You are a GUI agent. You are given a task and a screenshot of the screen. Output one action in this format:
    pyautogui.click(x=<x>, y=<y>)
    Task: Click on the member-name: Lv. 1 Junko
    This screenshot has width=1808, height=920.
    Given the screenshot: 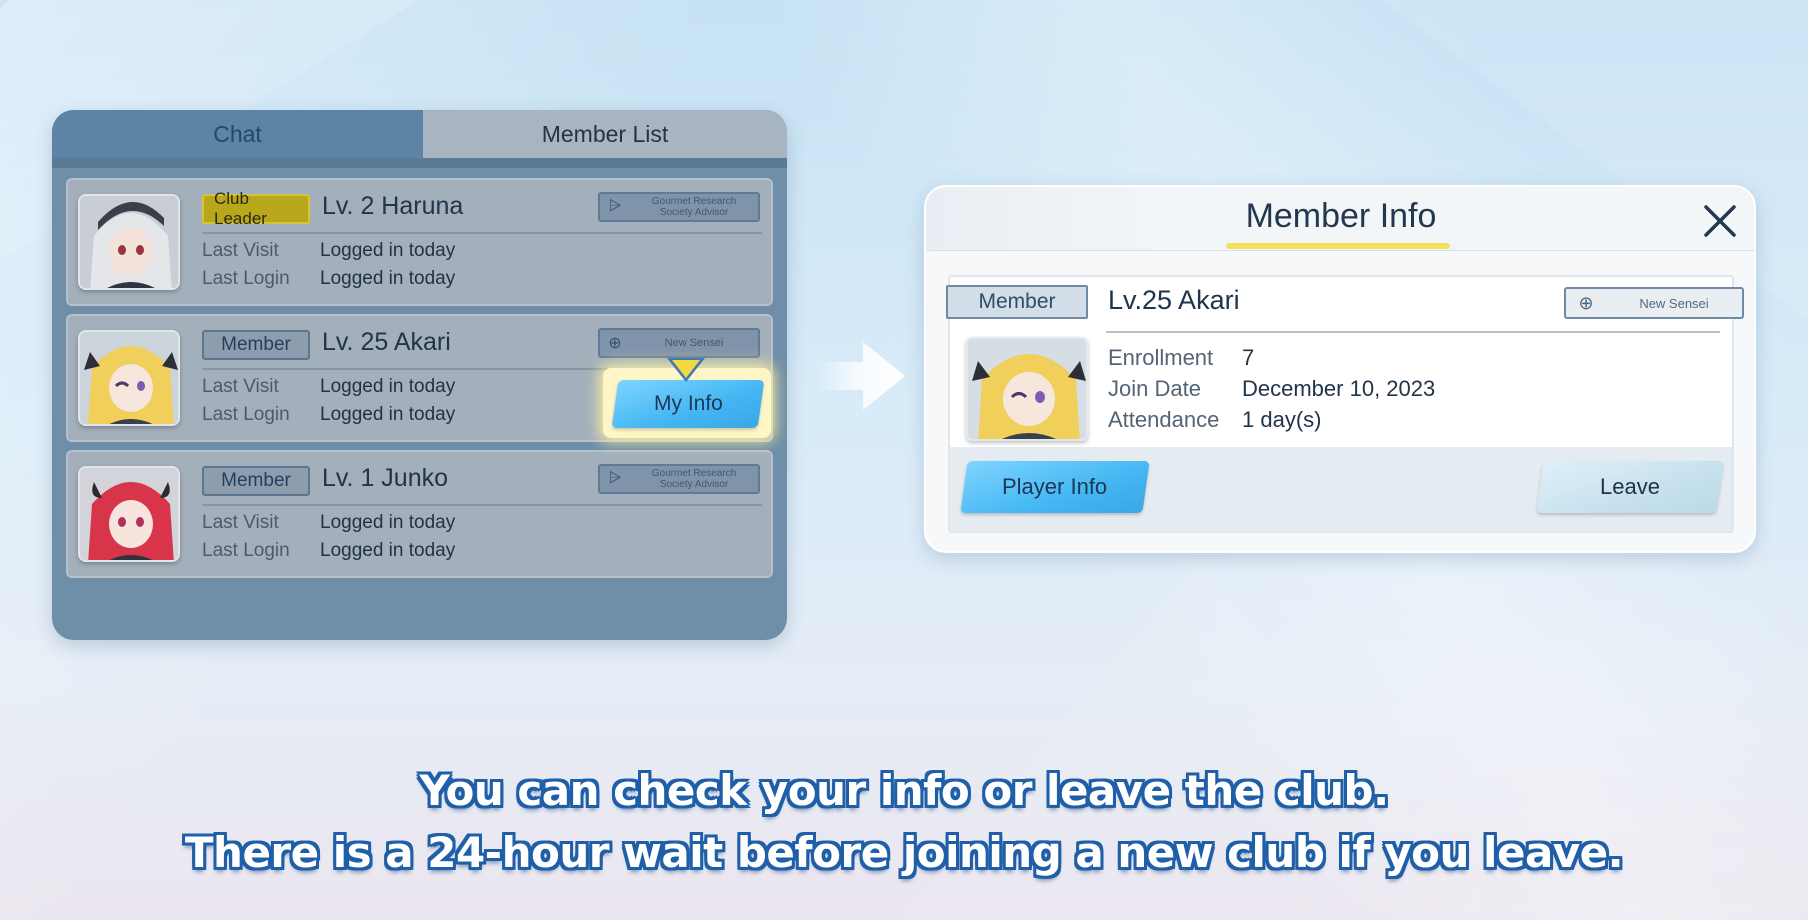 What is the action you would take?
    pyautogui.click(x=385, y=478)
    